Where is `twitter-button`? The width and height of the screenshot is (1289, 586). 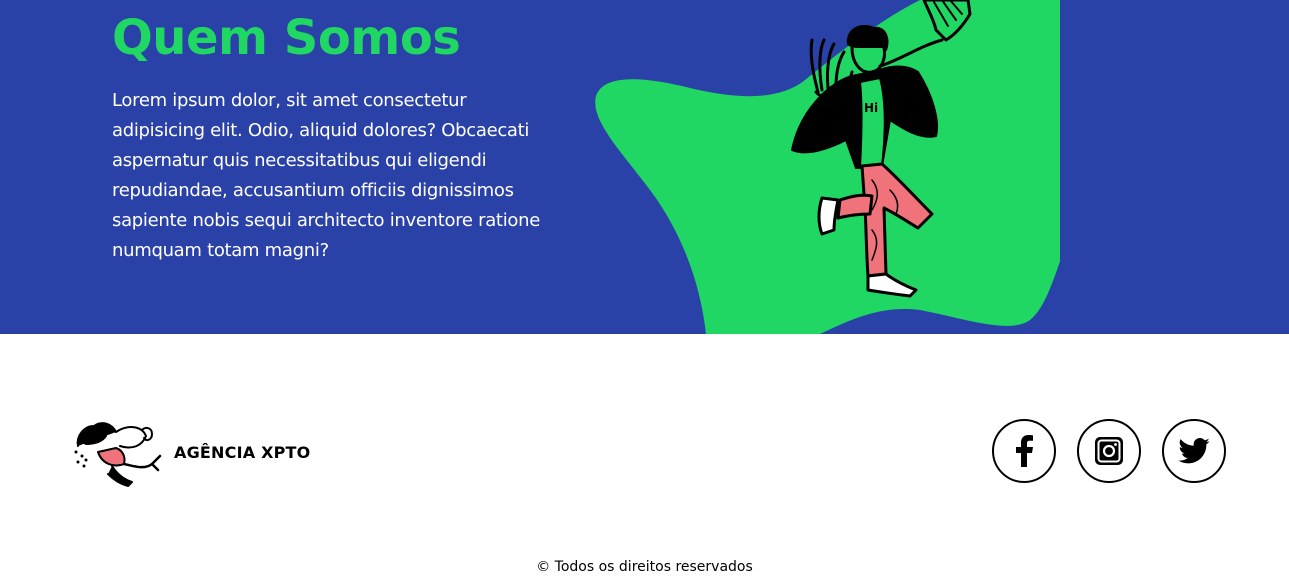 twitter-button is located at coordinates (1194, 451).